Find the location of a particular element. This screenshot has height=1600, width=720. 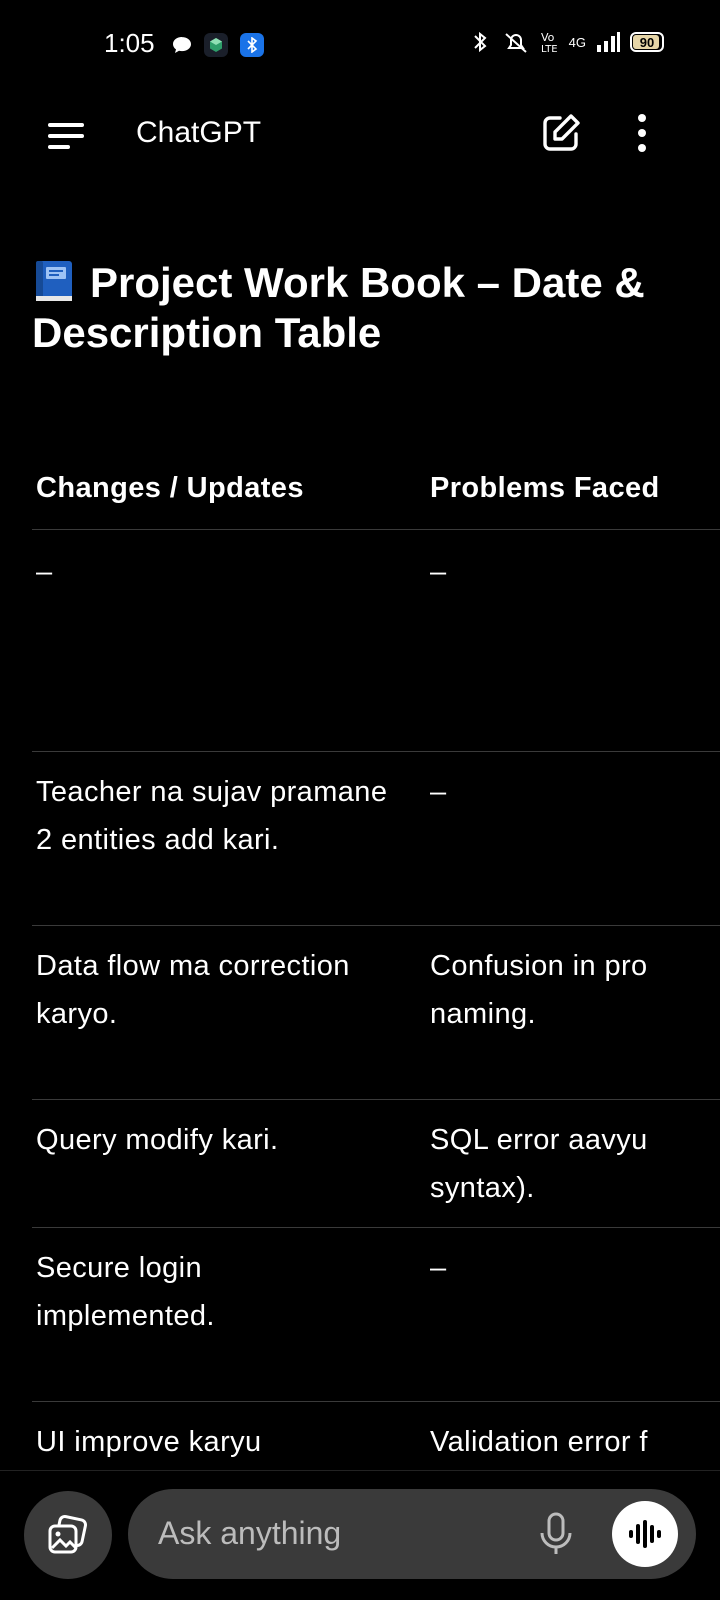

voice-waveform-icon is located at coordinates (645, 1534).